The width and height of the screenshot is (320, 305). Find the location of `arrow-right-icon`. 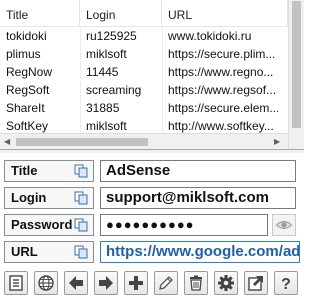

arrow-right-icon is located at coordinates (106, 283).